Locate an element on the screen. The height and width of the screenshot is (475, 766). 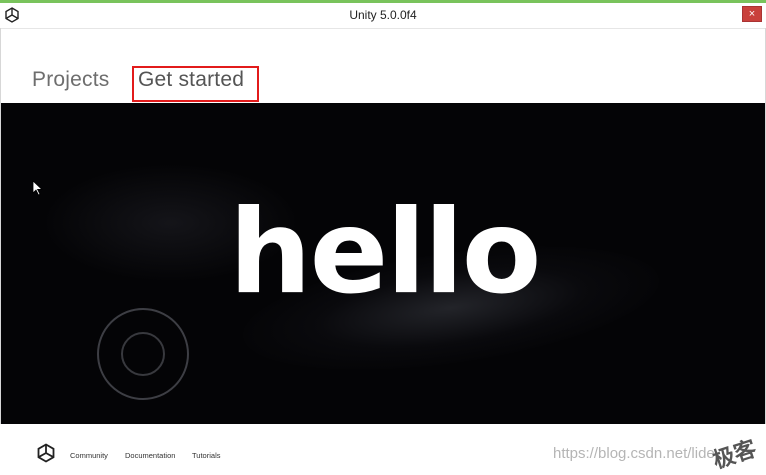
tab-projects: Projects is located at coordinates (70, 80).